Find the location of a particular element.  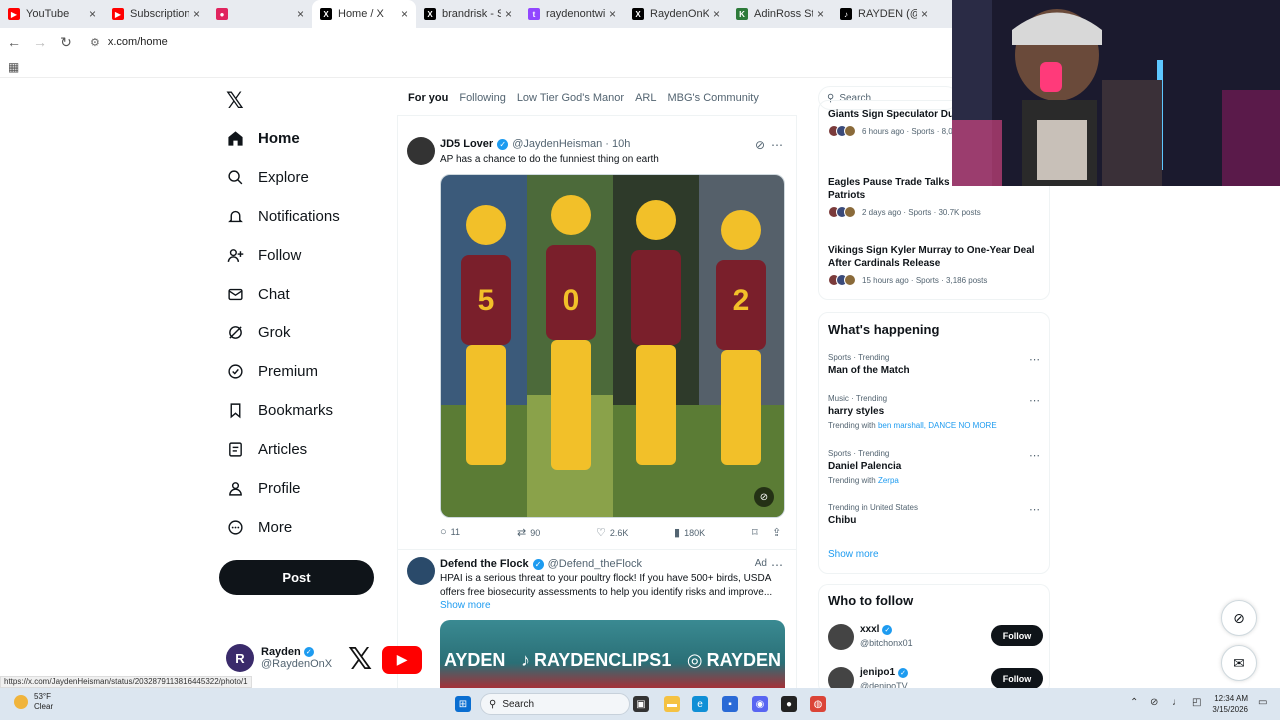

browser-tab: ▶ Subscriptions - × is located at coordinates (156, 14).